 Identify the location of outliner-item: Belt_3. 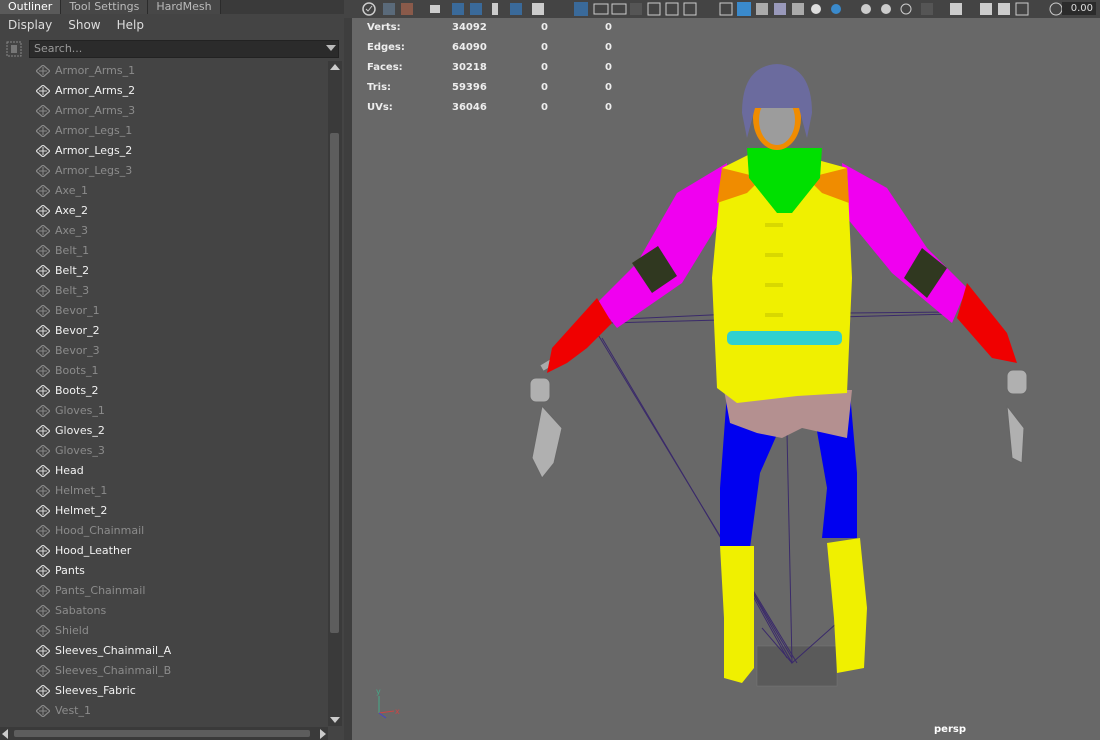
(164, 291).